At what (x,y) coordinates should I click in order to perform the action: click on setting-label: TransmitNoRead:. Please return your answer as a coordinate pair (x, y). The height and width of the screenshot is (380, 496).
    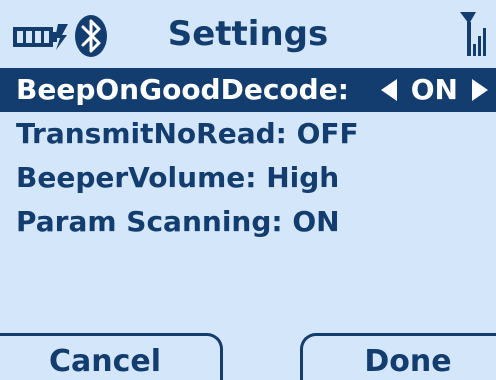
    Looking at the image, I should click on (156, 133).